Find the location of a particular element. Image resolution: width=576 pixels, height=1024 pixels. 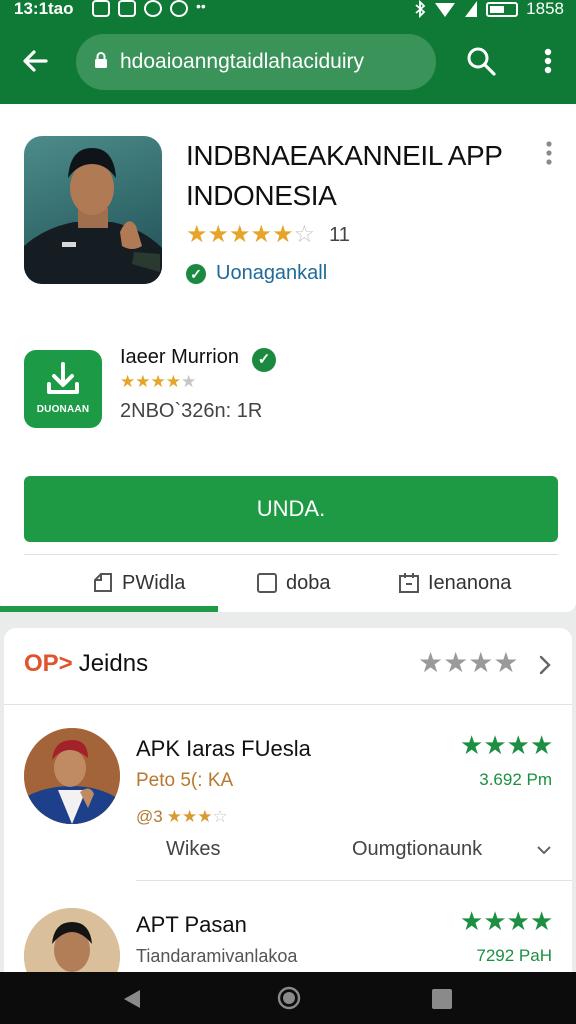

app-options-icon is located at coordinates (549, 153).